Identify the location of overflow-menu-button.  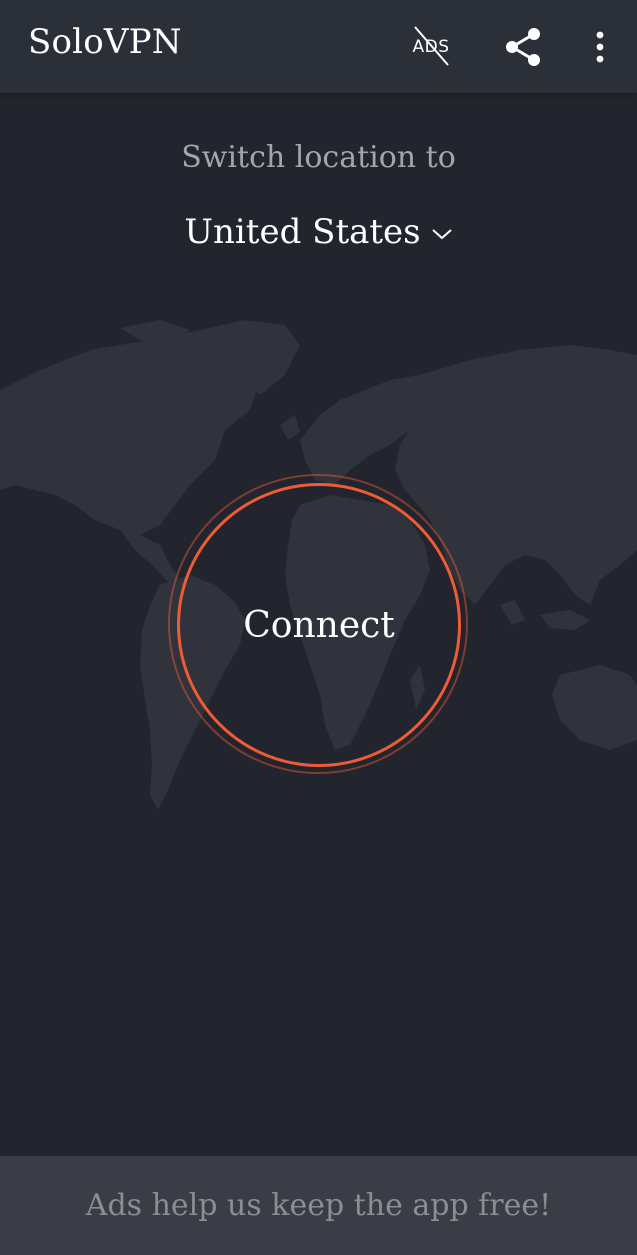
(600, 47).